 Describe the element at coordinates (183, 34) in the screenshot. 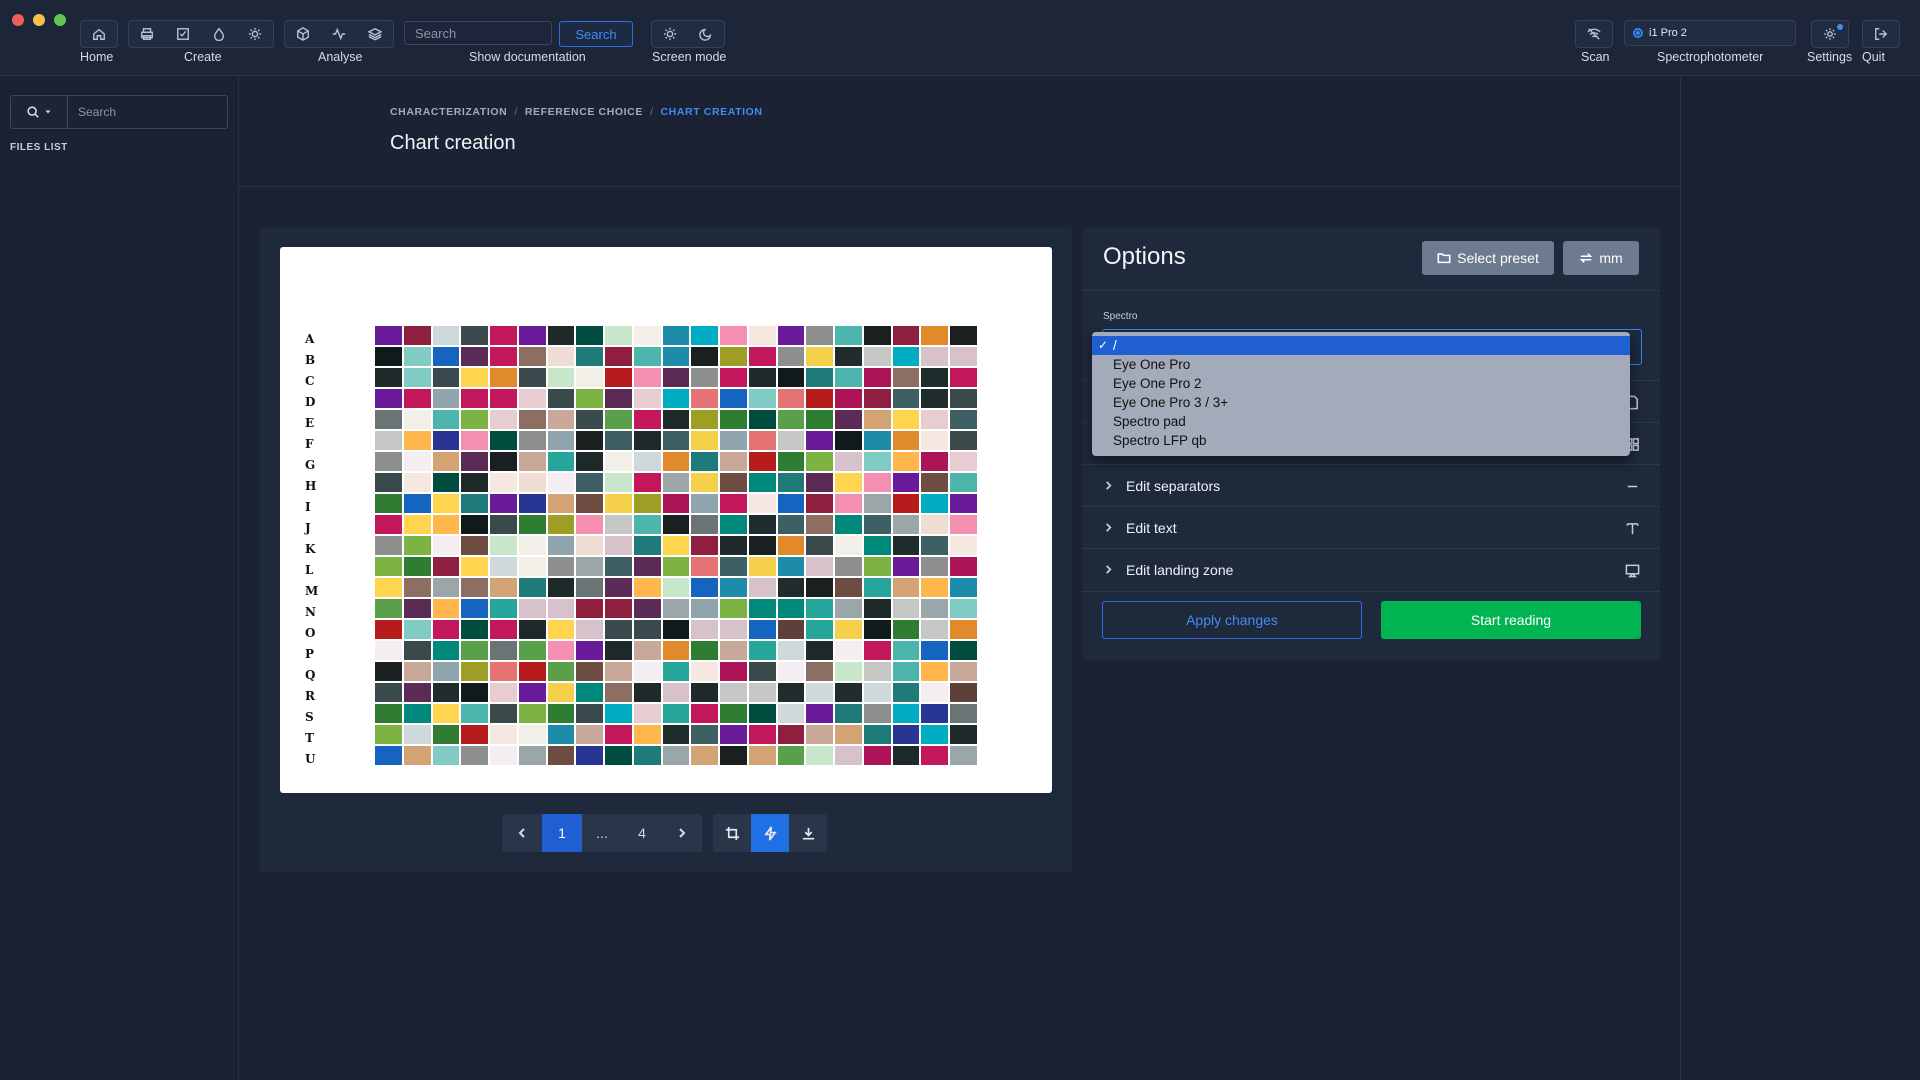

I see `checklist-button` at that location.